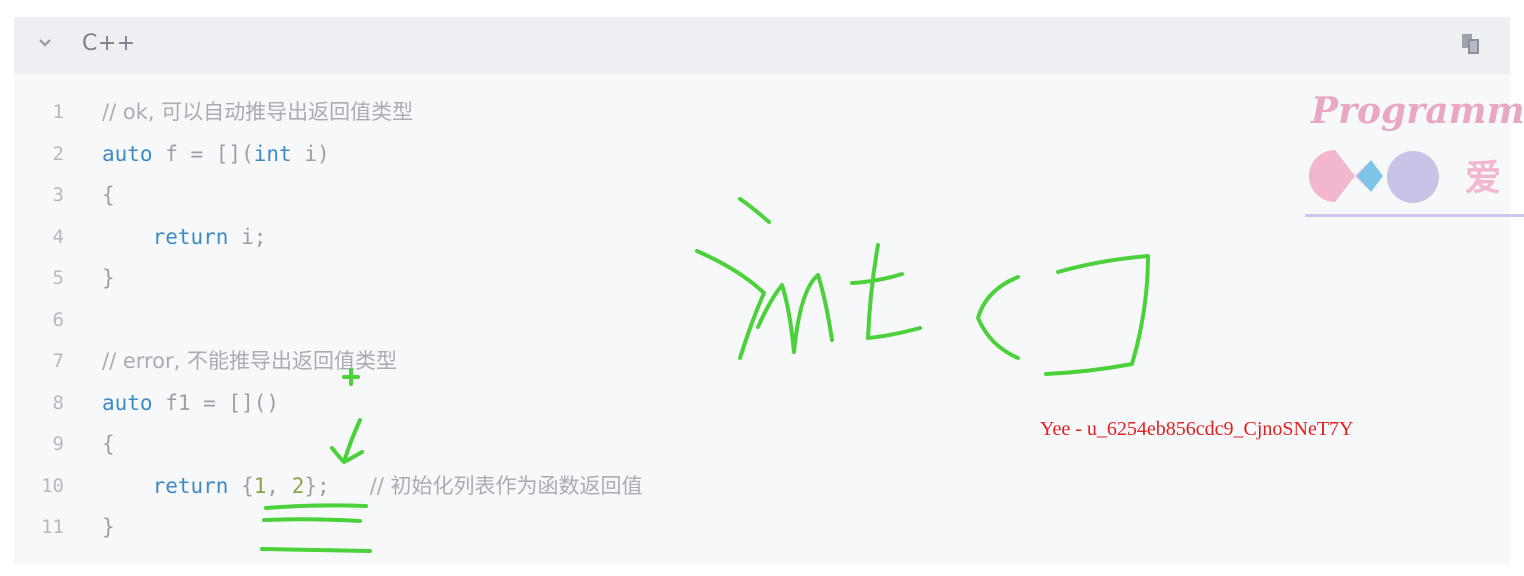  I want to click on code-token: };, so click(317, 485).